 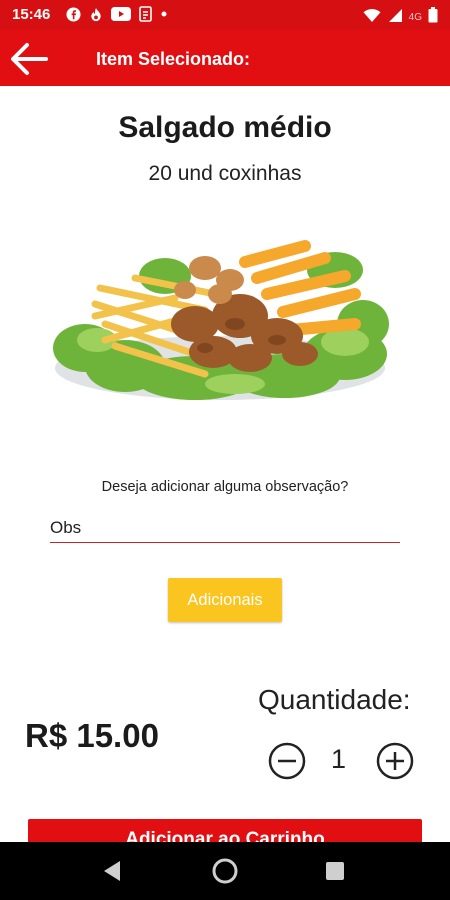 What do you see at coordinates (73, 14) in the screenshot?
I see `facebook-icon` at bounding box center [73, 14].